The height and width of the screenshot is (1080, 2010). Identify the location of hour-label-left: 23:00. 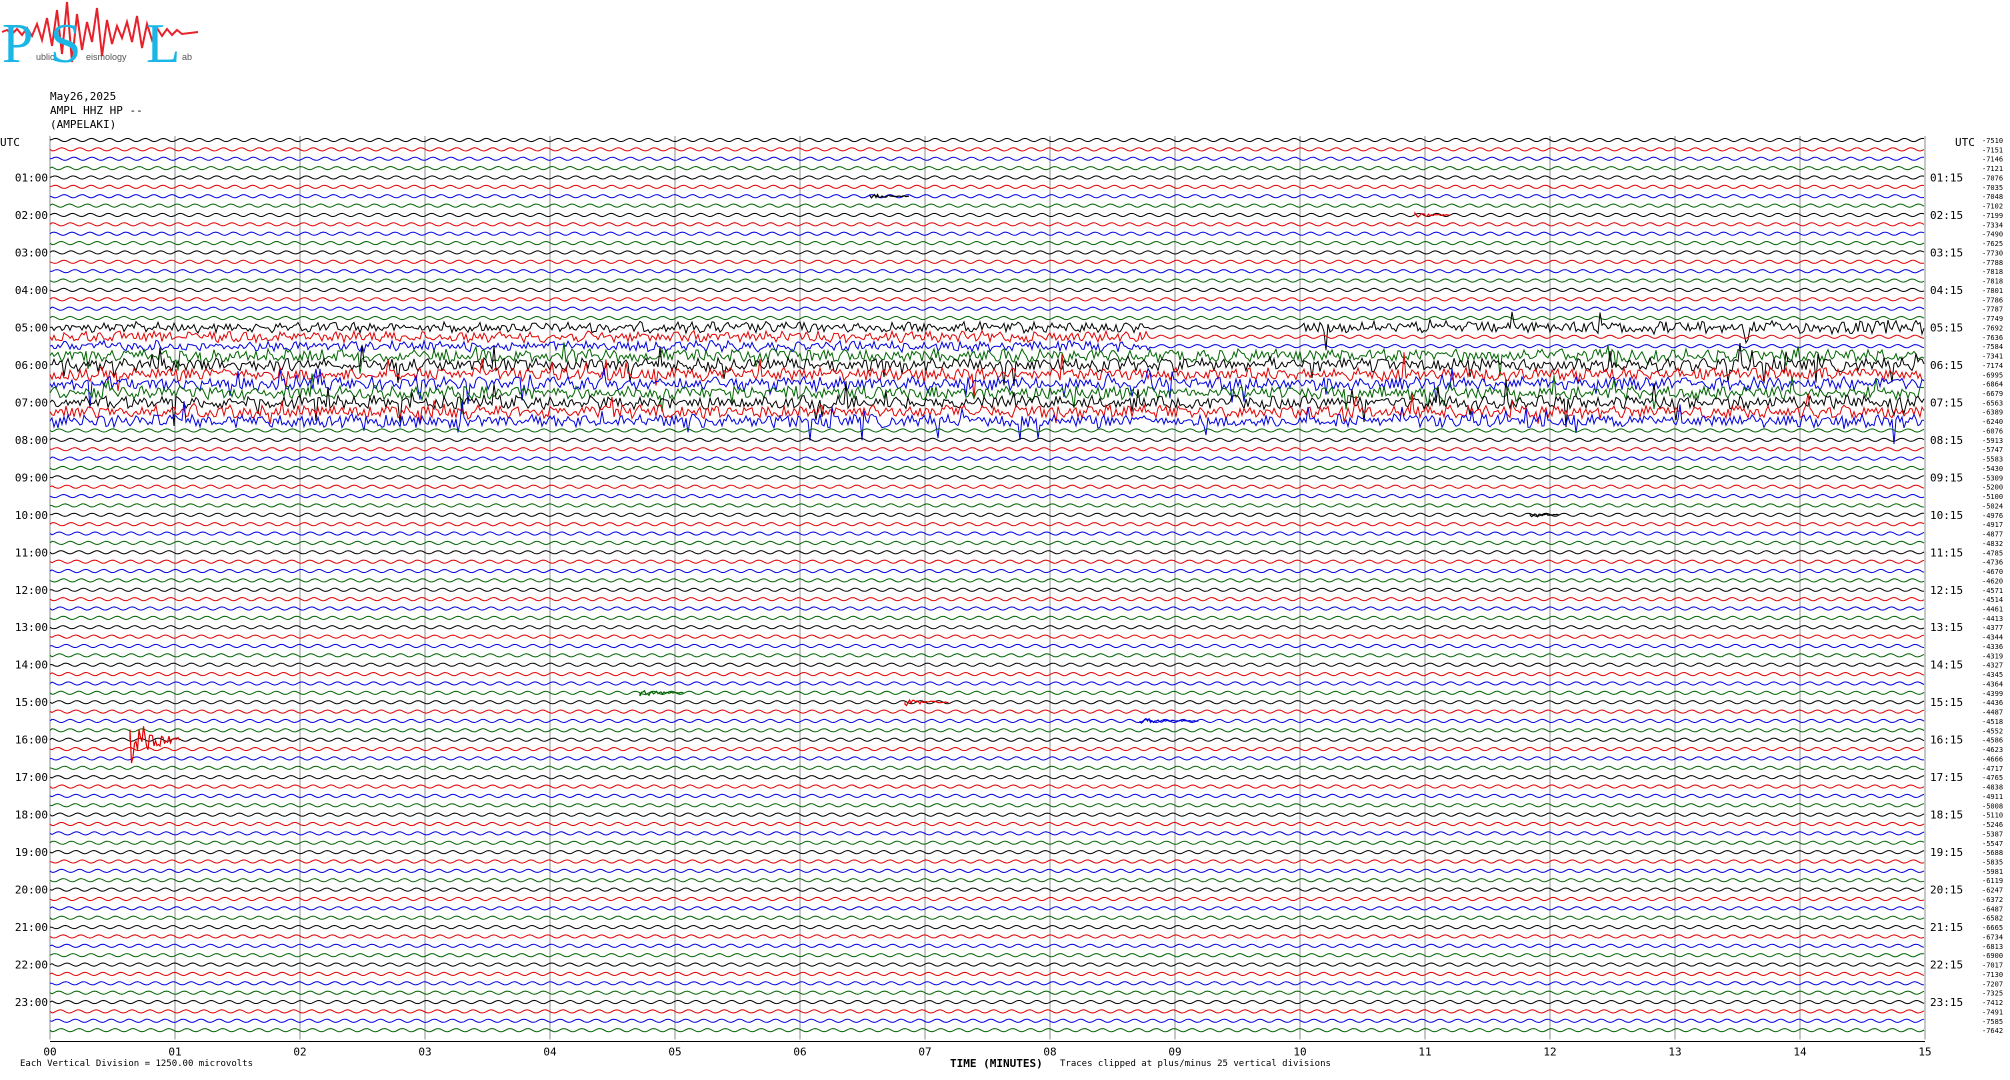
(31, 1002).